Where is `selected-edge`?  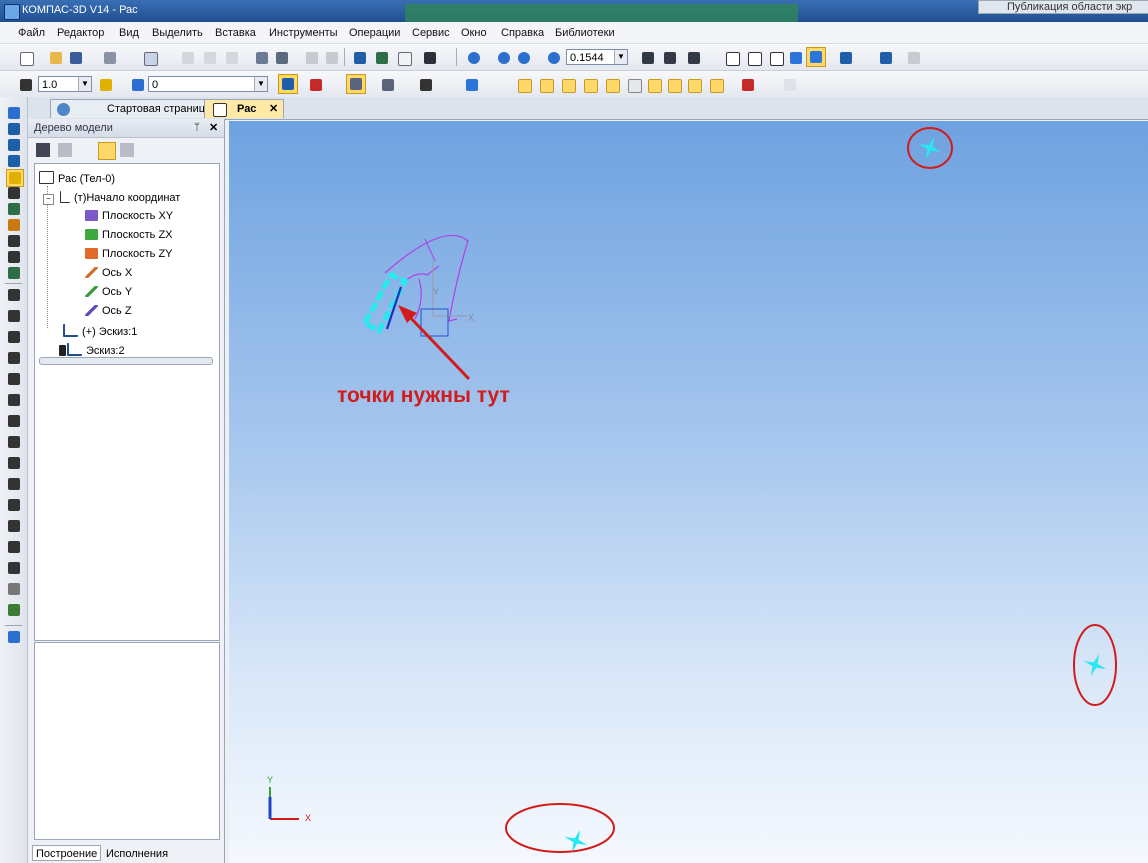
selected-edge is located at coordinates (385, 303).